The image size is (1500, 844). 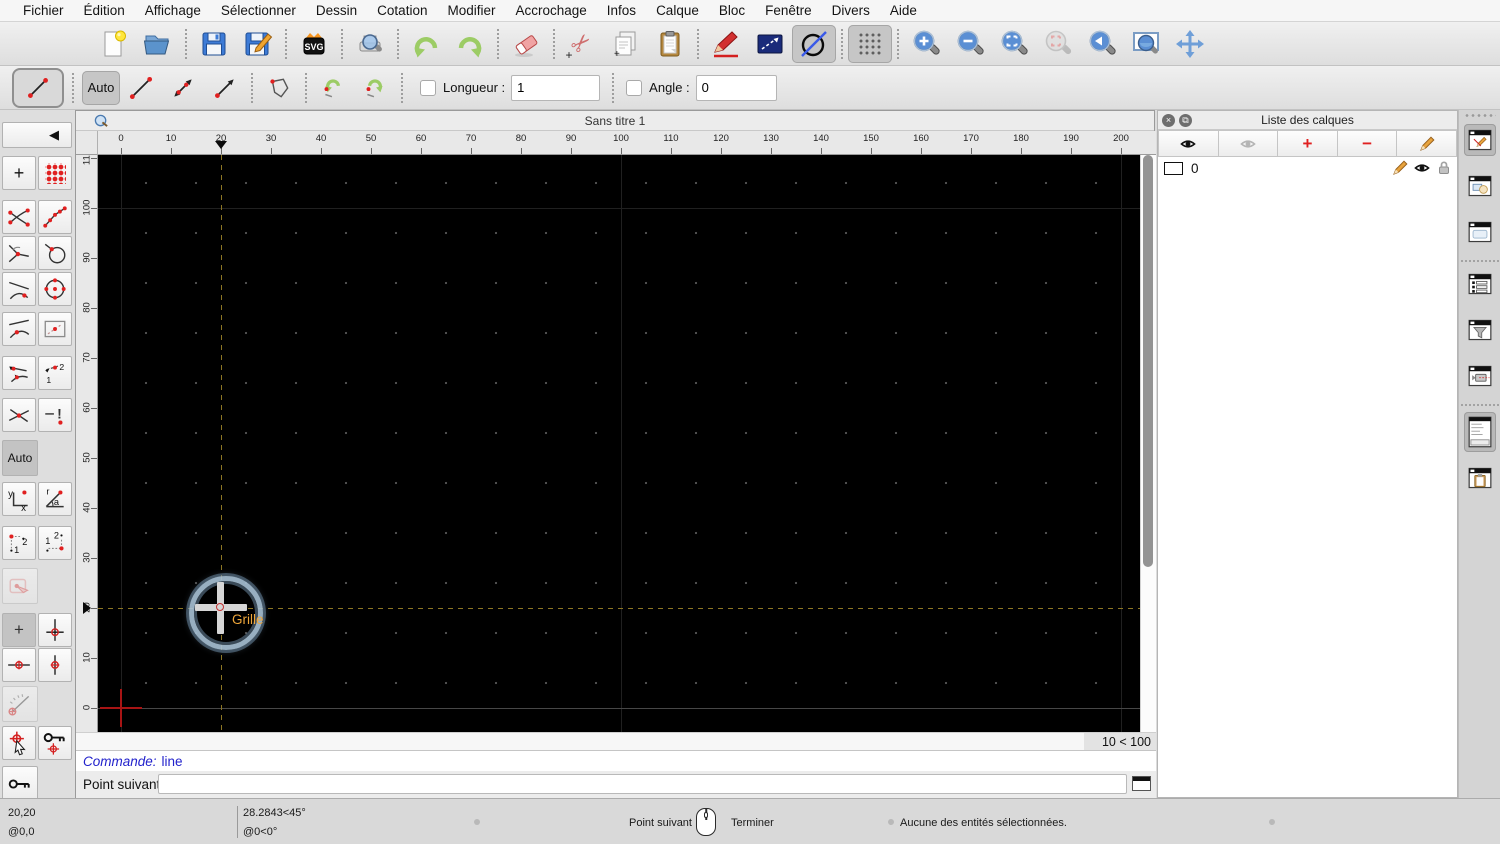 I want to click on polyline-button, so click(x=279, y=88).